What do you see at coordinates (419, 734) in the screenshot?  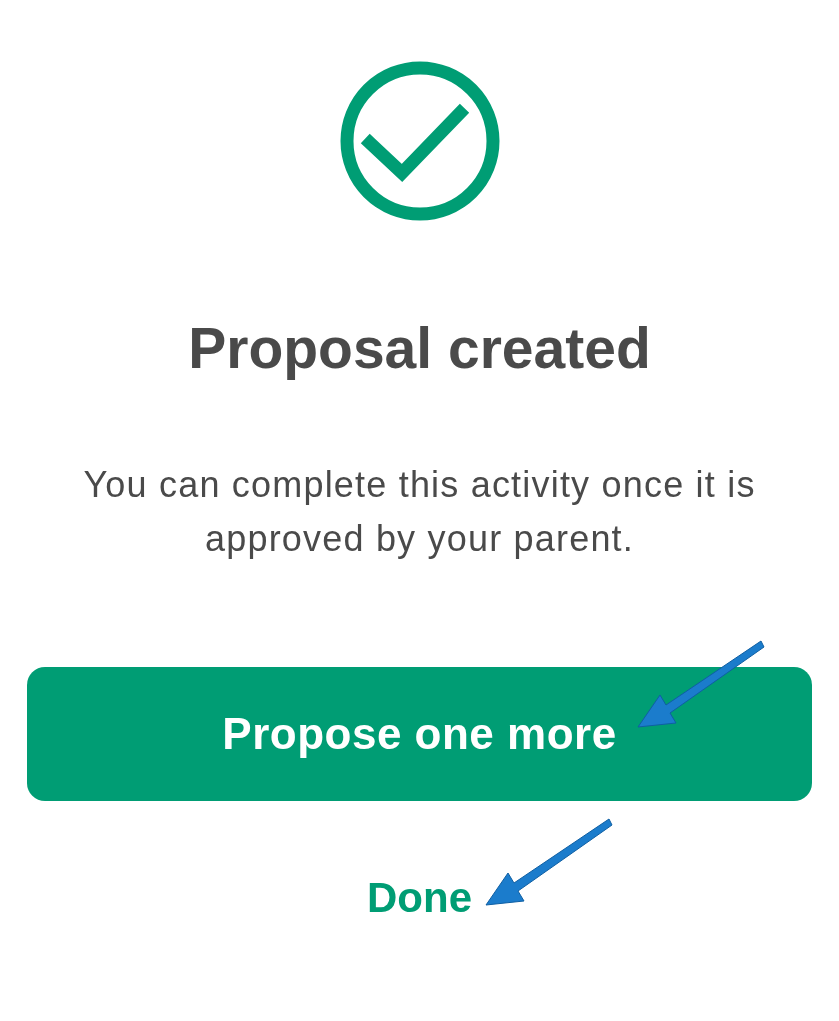 I see `propose-button: Propose one more` at bounding box center [419, 734].